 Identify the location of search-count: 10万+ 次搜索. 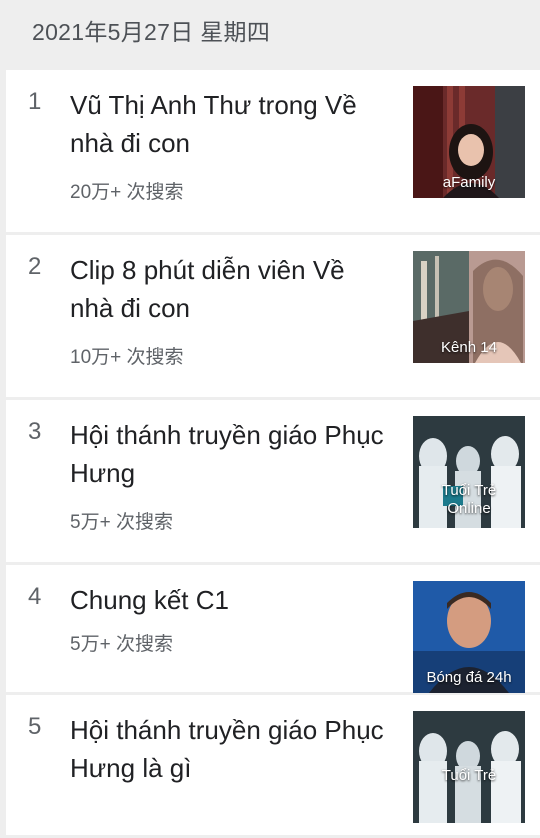
(127, 357).